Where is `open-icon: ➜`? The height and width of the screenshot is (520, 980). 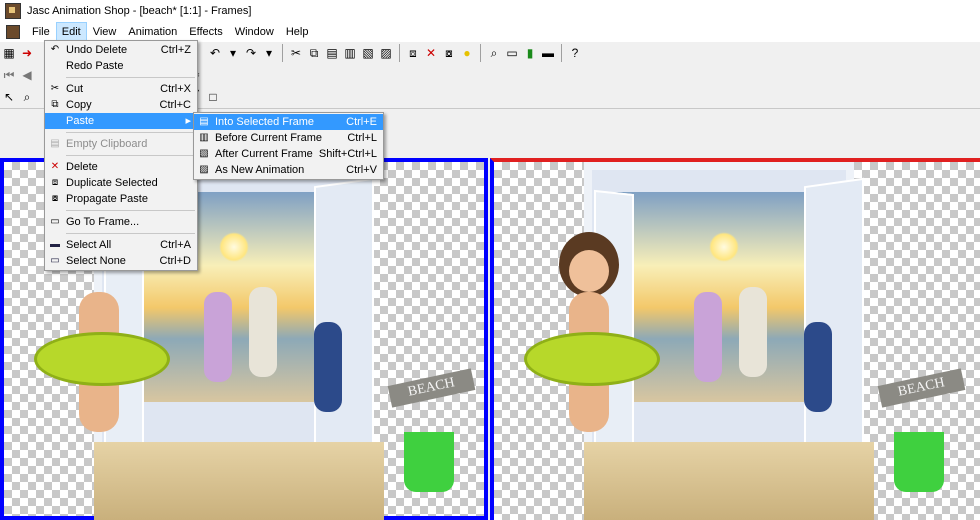
open-icon: ➜ is located at coordinates (27, 53).